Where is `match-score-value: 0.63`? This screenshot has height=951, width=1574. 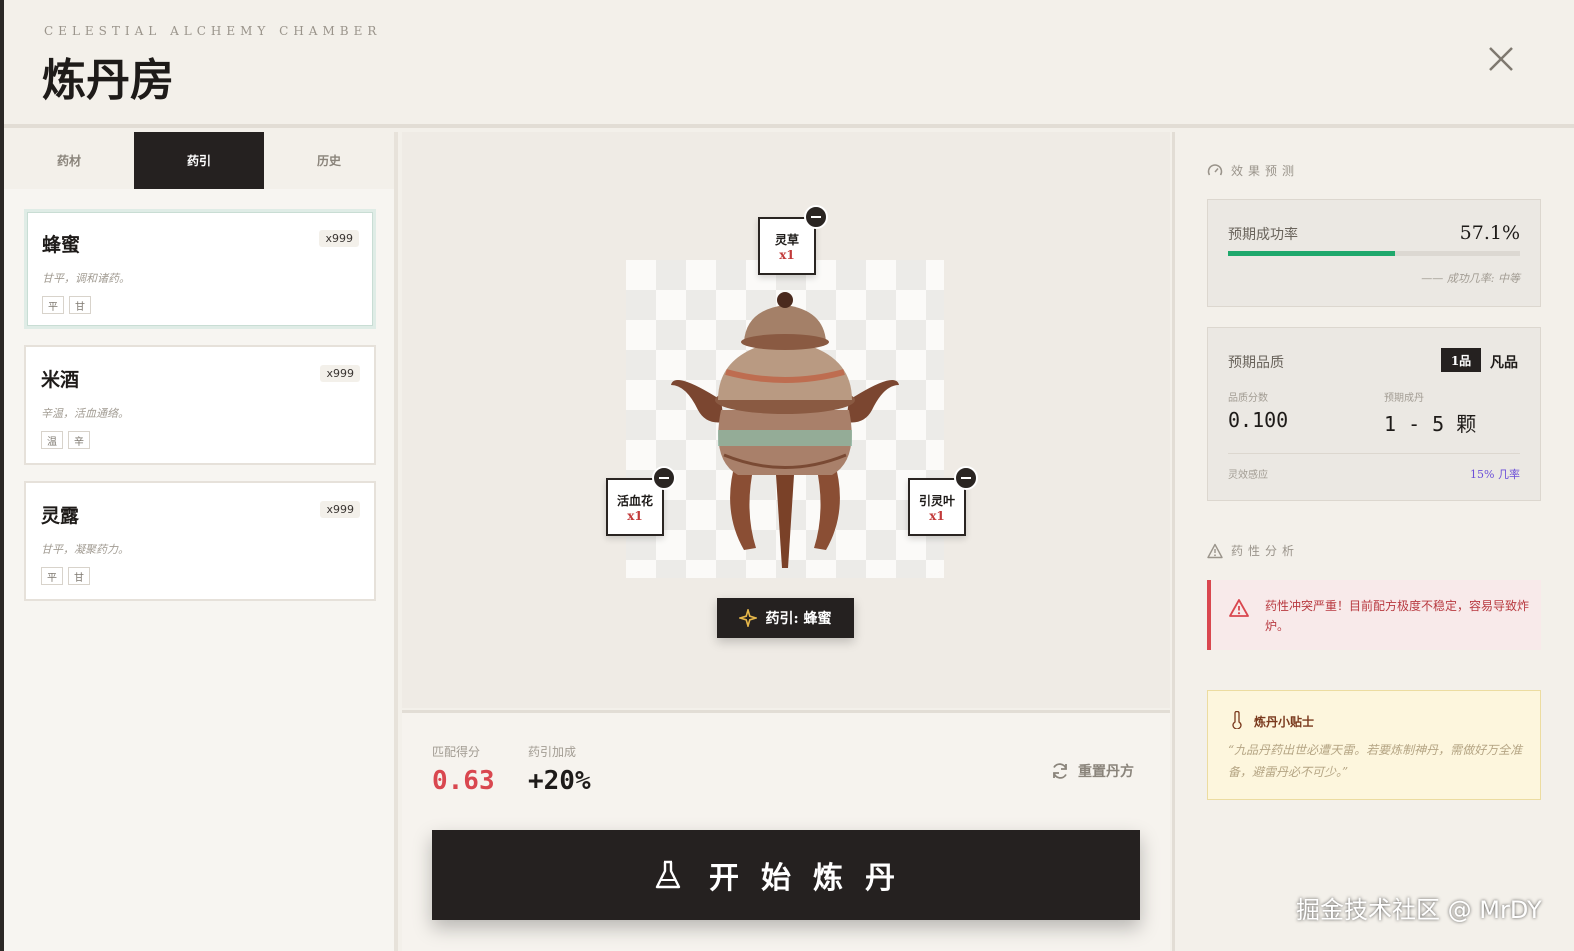 match-score-value: 0.63 is located at coordinates (463, 781).